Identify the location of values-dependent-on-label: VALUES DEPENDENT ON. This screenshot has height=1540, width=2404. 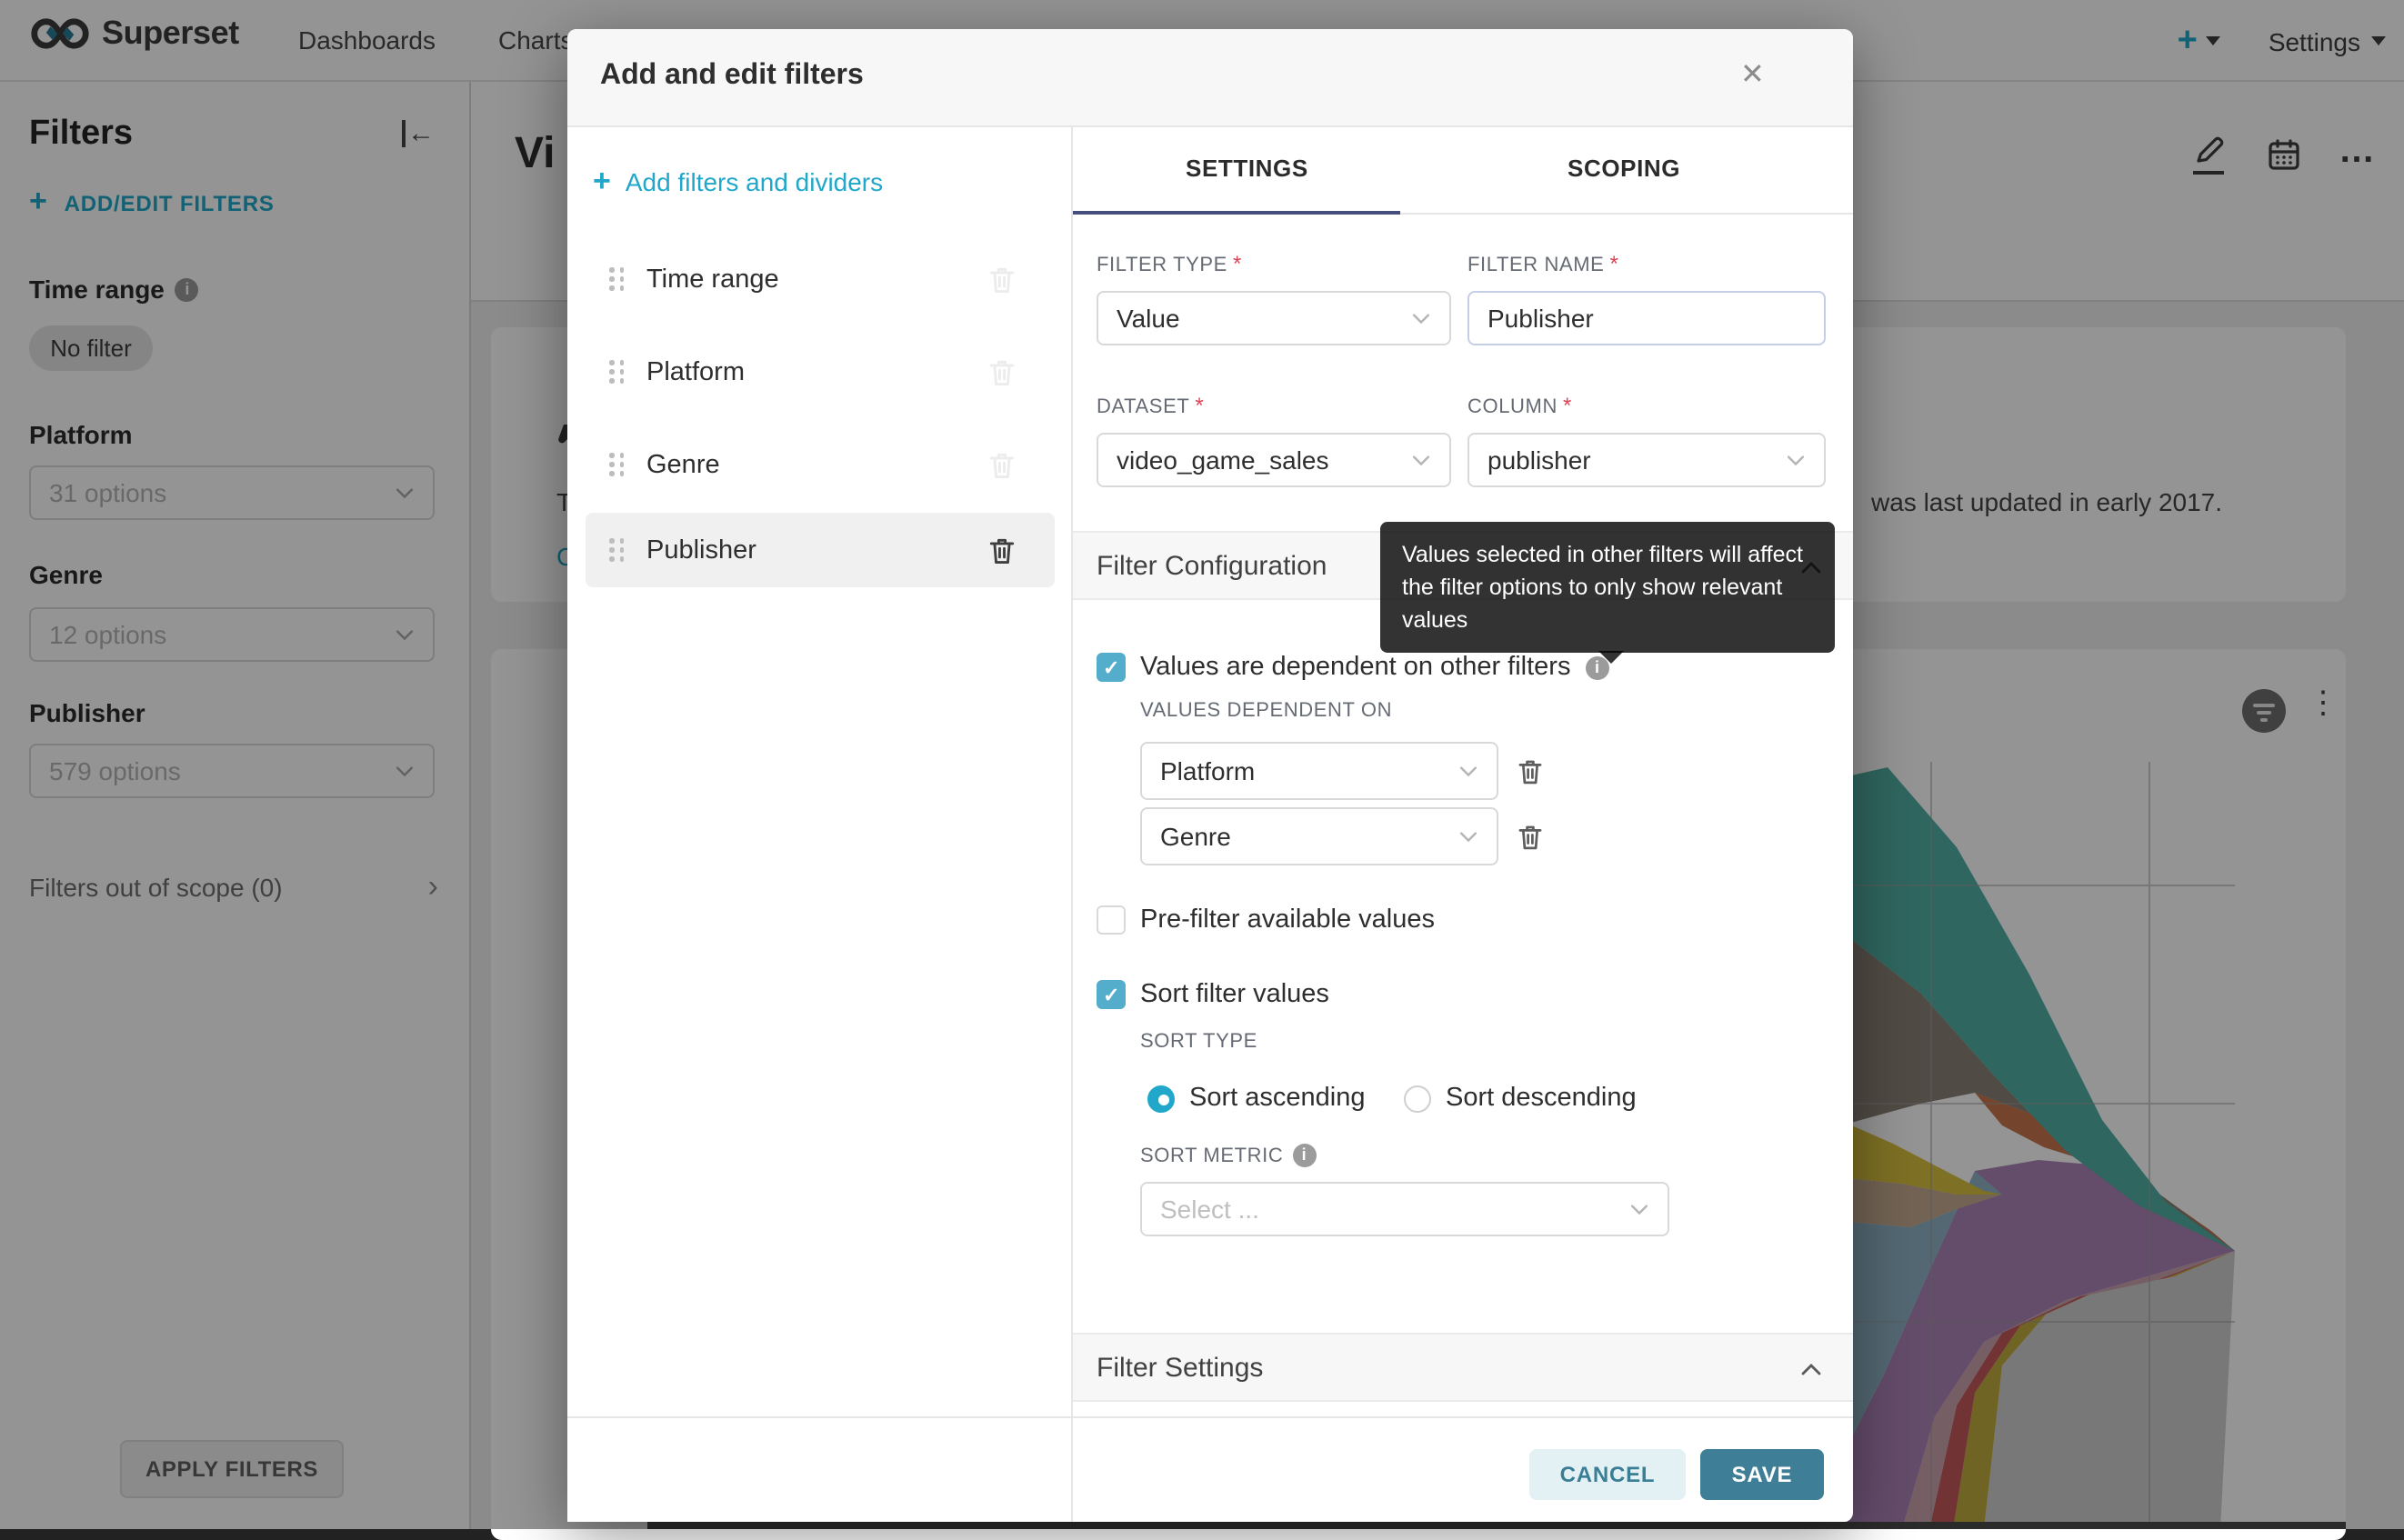
(1266, 711).